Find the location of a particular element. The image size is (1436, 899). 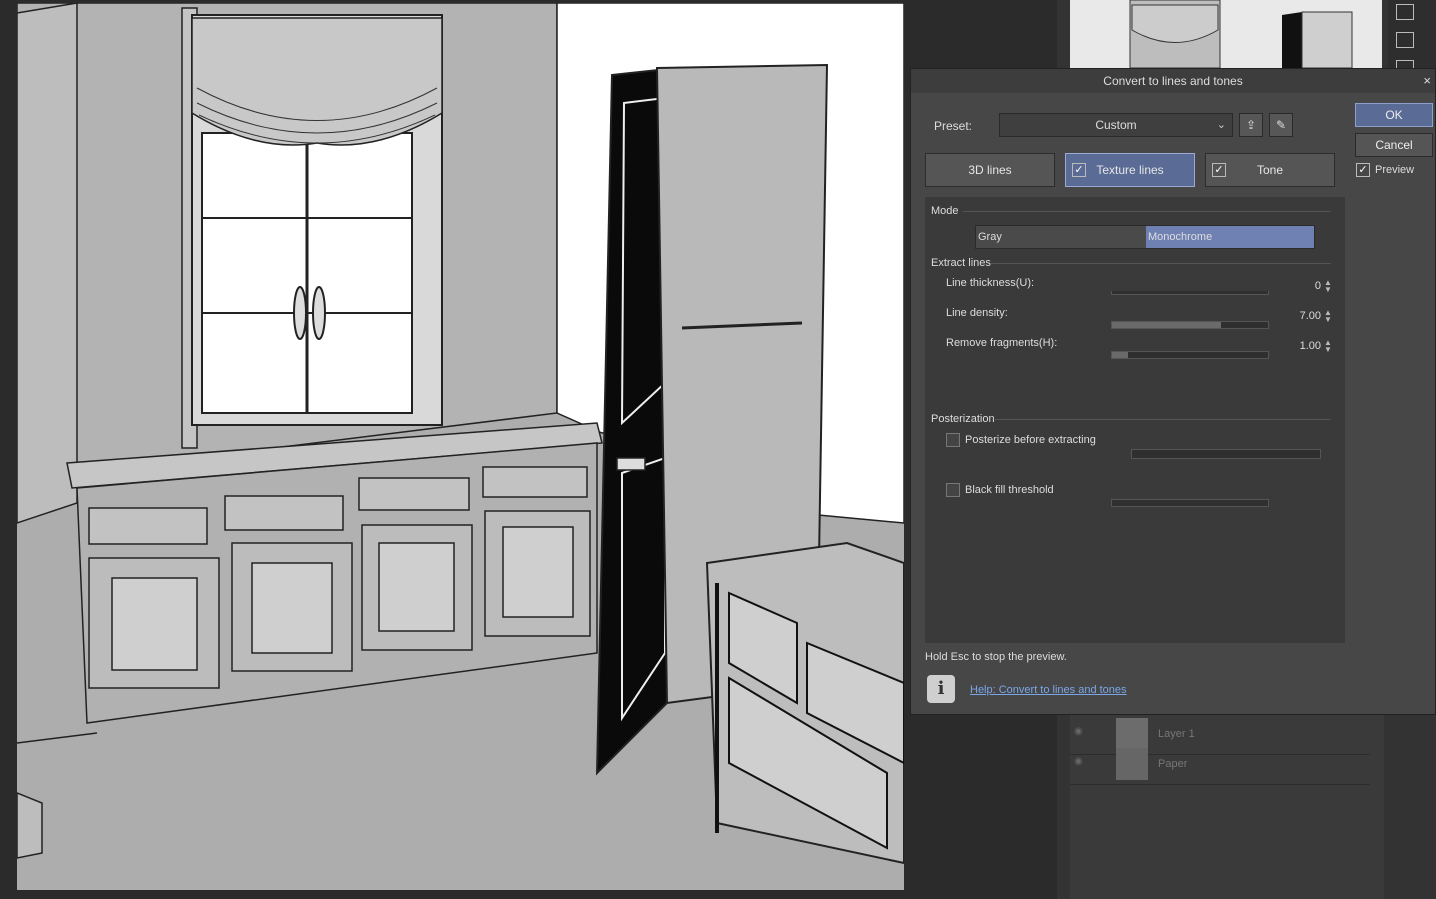

mode-option-gray: Gray is located at coordinates (1061, 237).